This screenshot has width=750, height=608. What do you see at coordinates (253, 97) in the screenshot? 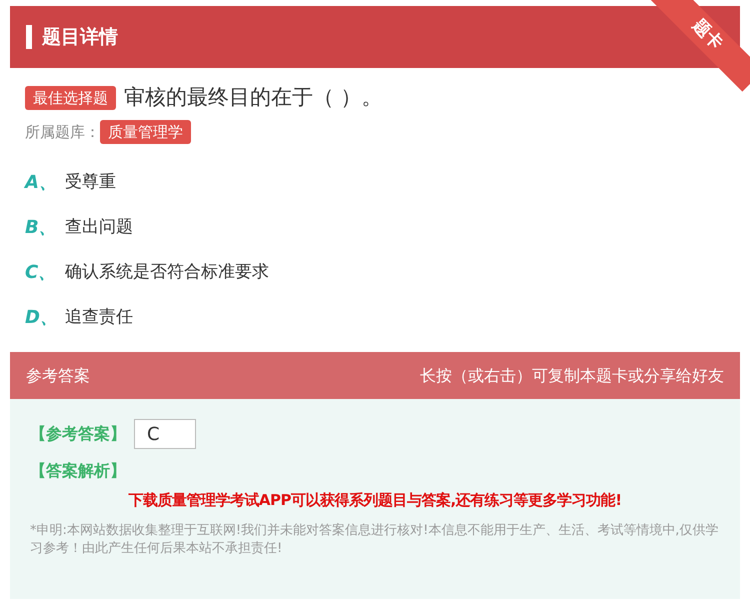
I see `question-text: 审核的最终目的在于（ ）。` at bounding box center [253, 97].